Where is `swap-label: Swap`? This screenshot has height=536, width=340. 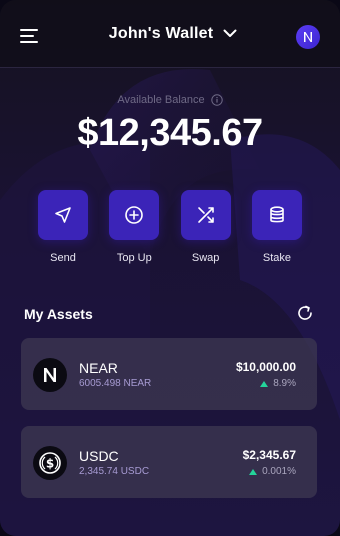
swap-label: Swap is located at coordinates (205, 258).